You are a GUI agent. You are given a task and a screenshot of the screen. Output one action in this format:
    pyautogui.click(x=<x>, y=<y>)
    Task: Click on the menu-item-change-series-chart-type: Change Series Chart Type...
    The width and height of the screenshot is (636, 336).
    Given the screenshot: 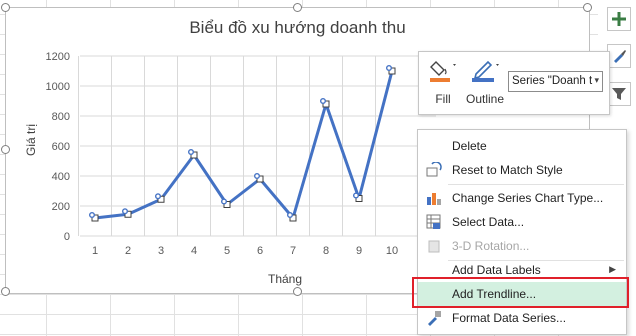 What is the action you would take?
    pyautogui.click(x=522, y=198)
    